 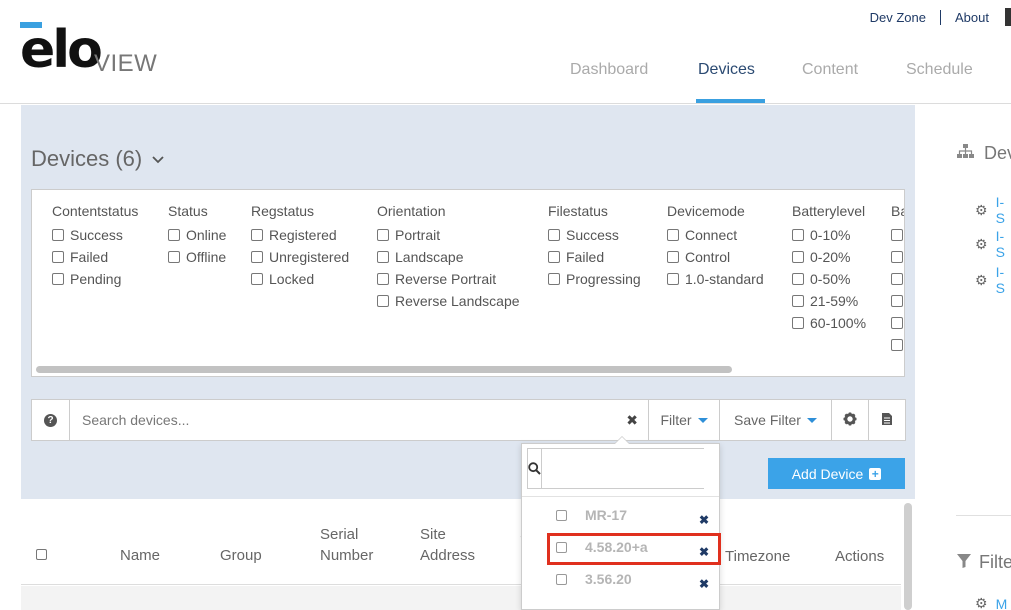 What do you see at coordinates (51, 420) in the screenshot?
I see `help-button: ?` at bounding box center [51, 420].